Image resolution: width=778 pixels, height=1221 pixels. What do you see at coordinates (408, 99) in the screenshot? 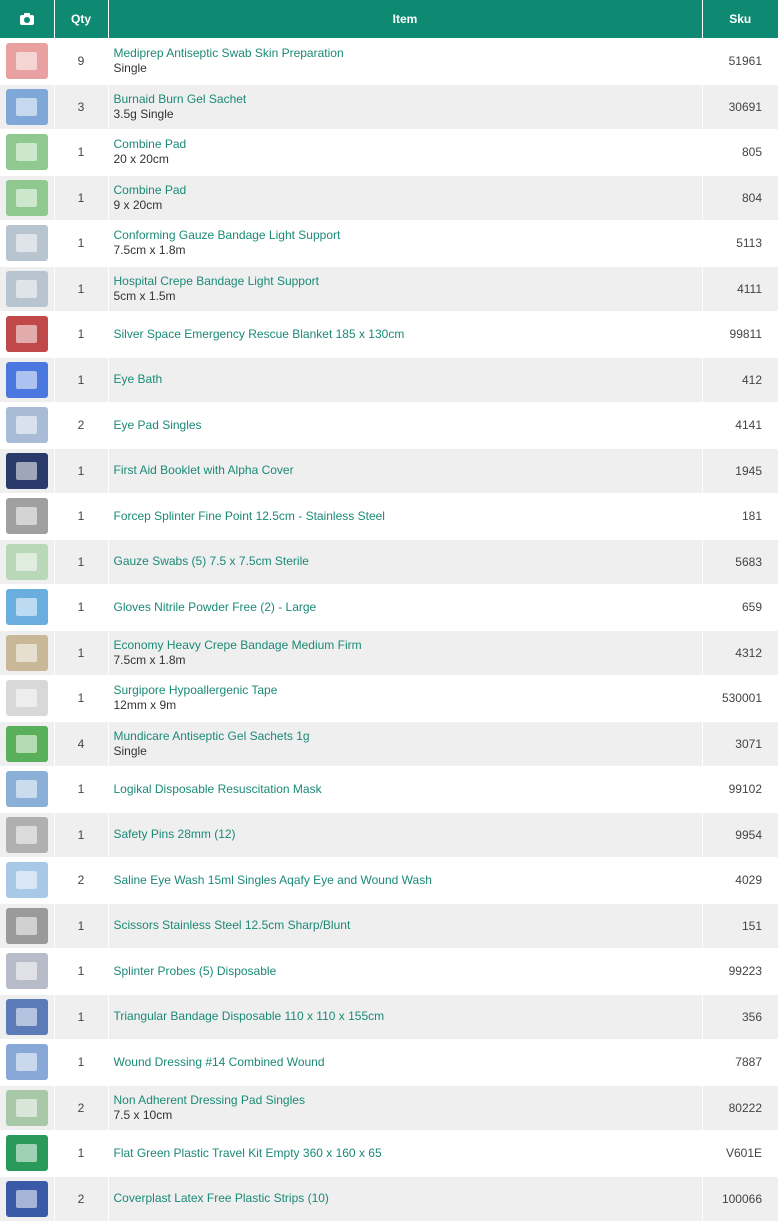
I see `item-name-link: Burnaid Burn Gel Sachet` at bounding box center [408, 99].